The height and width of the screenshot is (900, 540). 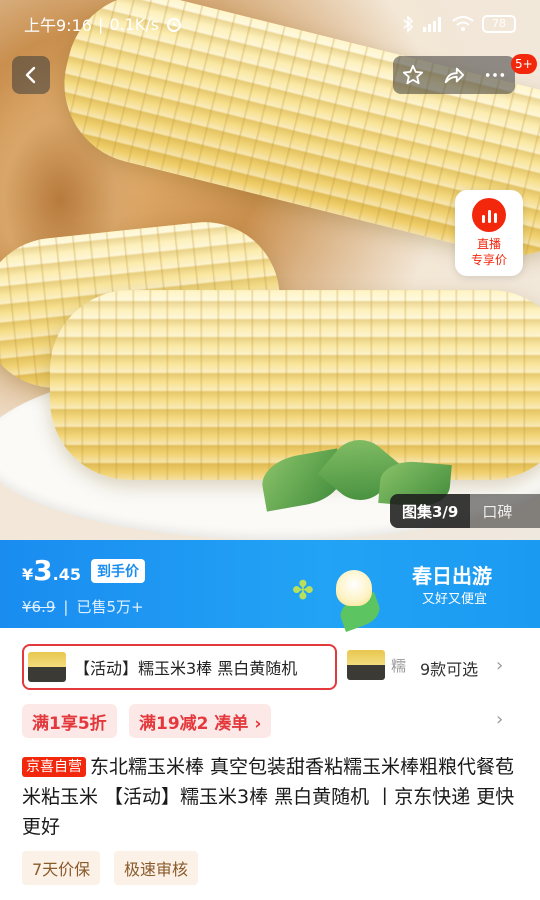 I want to click on message-badge: 5+, so click(x=524, y=64).